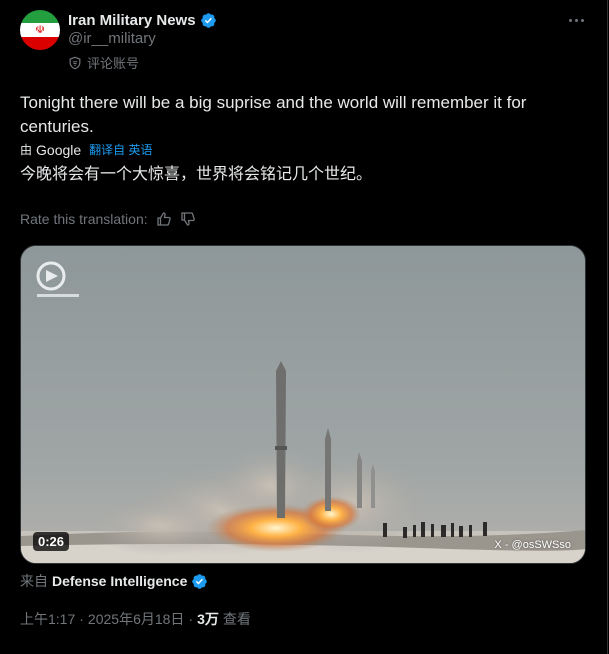  I want to click on tweet-time: 上午1:17, so click(47, 619).